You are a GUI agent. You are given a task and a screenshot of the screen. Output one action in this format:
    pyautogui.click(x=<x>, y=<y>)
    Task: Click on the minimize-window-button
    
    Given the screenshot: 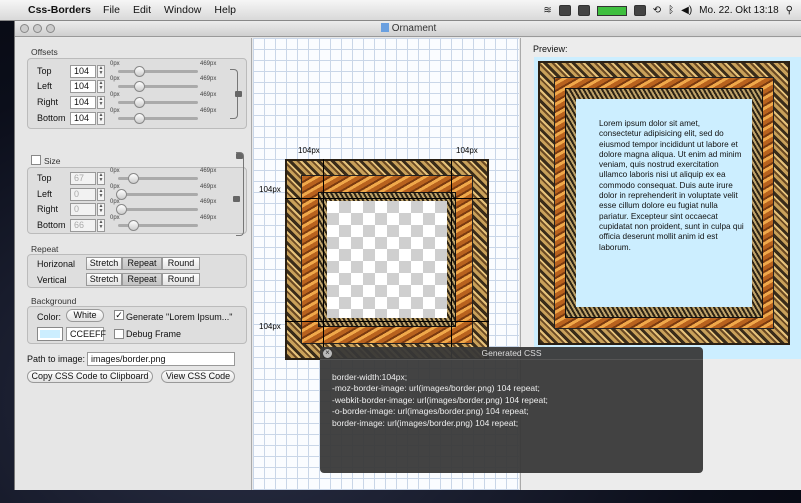 What is the action you would take?
    pyautogui.click(x=37, y=28)
    